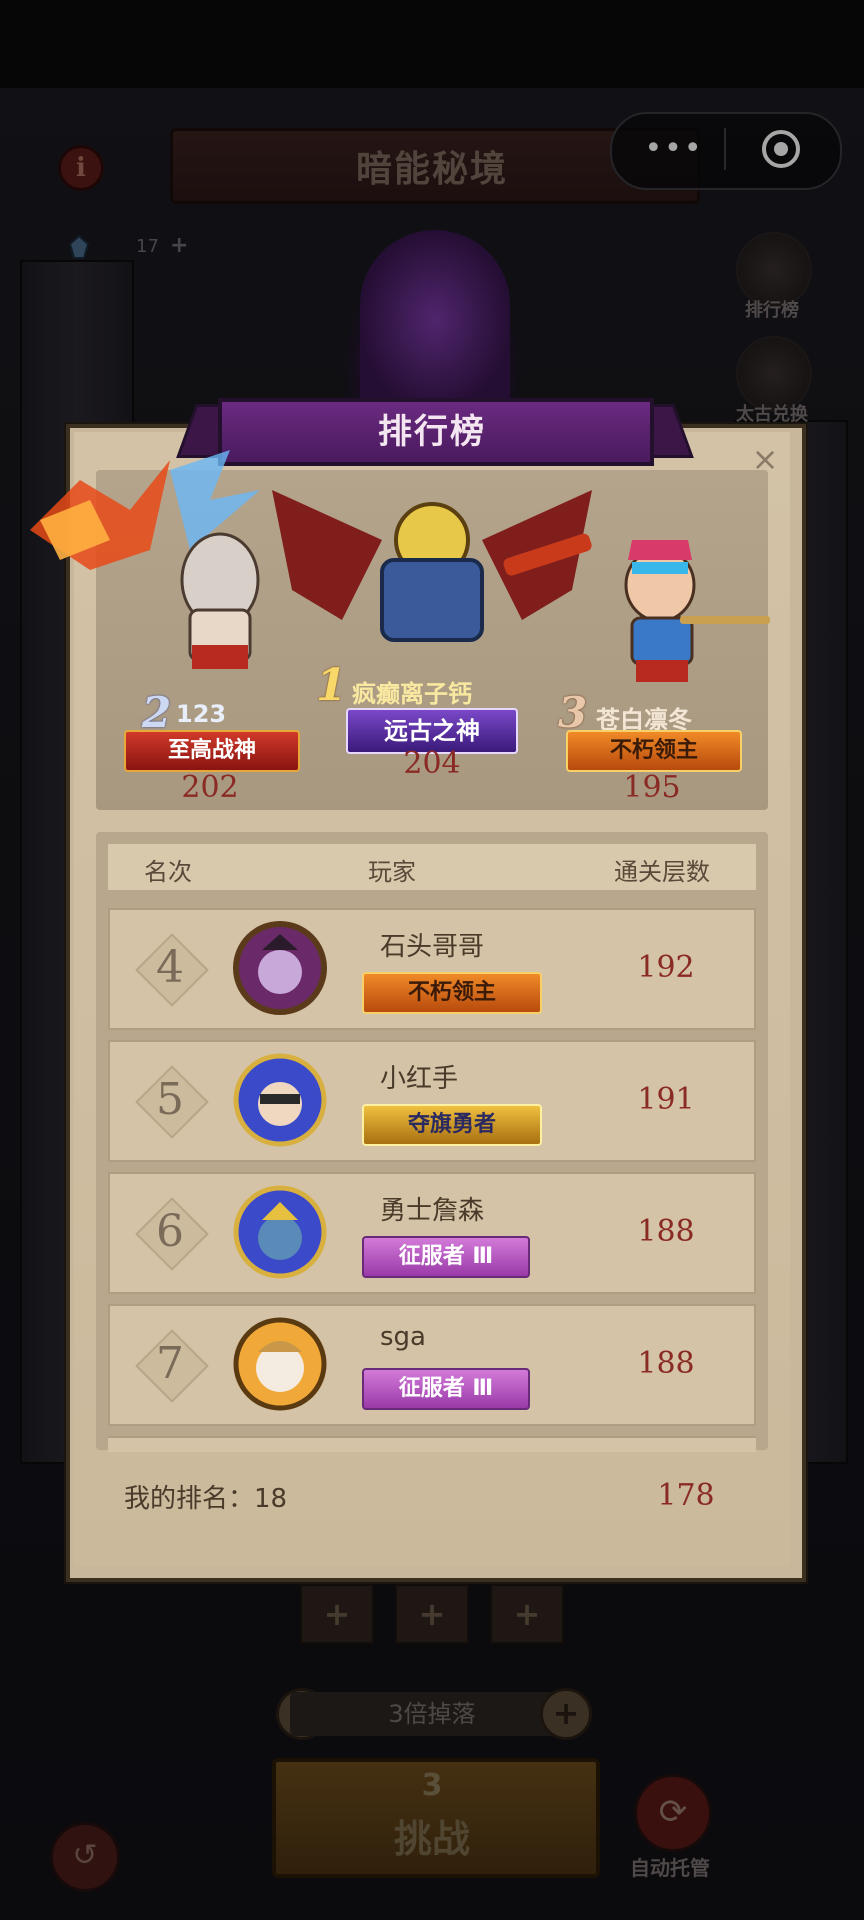 The image size is (864, 1920). Describe the element at coordinates (432, 1444) in the screenshot. I see `table-row-partial` at that location.